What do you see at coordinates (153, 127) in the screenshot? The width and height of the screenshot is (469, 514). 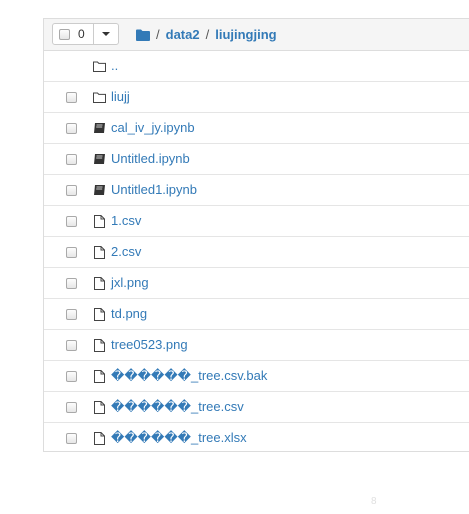 I see `item-name-link: cal_iv_jy.ipynb` at bounding box center [153, 127].